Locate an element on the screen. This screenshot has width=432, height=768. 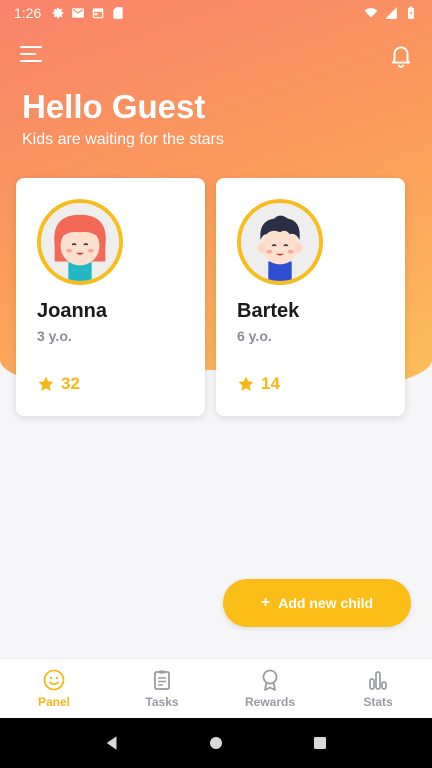
nav-tasks: Tasks is located at coordinates (162, 688).